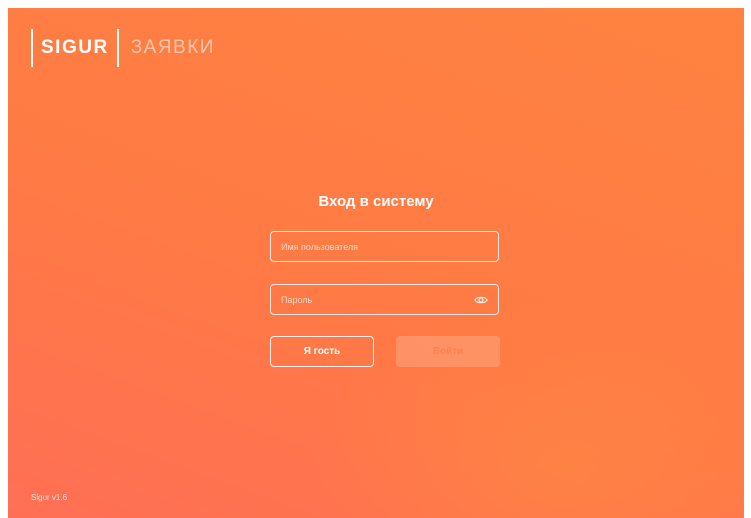 The height and width of the screenshot is (518, 751). I want to click on username-field, so click(384, 246).